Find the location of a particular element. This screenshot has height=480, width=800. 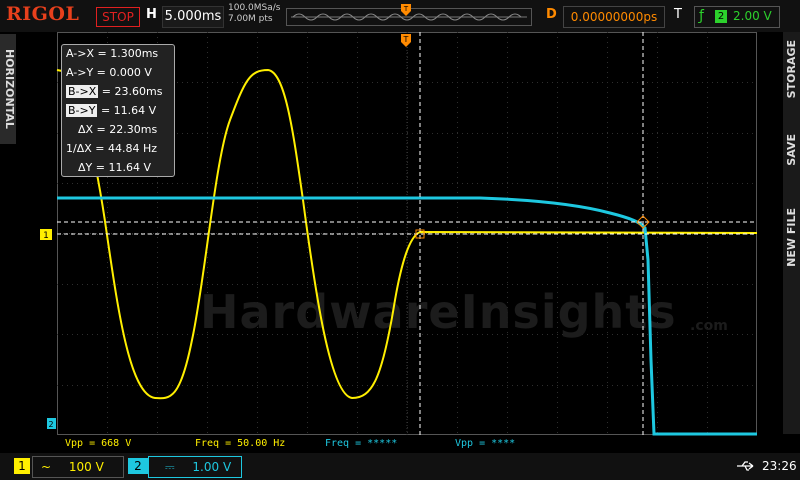

cursor-dy: ΔY = 11.64 V is located at coordinates (114, 167).